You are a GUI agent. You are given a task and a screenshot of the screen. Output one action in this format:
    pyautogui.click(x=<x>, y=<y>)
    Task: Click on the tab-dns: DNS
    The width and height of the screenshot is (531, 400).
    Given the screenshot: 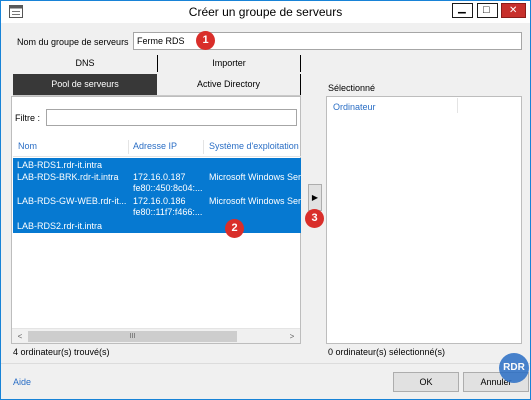 What is the action you would take?
    pyautogui.click(x=85, y=63)
    